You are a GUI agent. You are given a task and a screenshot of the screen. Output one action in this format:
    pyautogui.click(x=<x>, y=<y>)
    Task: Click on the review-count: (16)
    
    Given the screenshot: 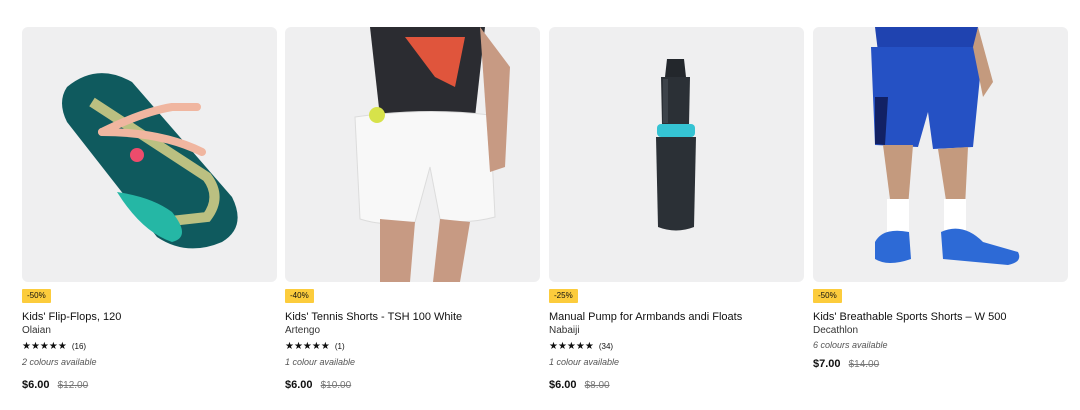 What is the action you would take?
    pyautogui.click(x=79, y=346)
    